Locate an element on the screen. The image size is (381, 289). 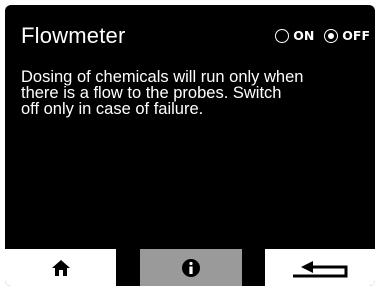
on-option: ON is located at coordinates (294, 36).